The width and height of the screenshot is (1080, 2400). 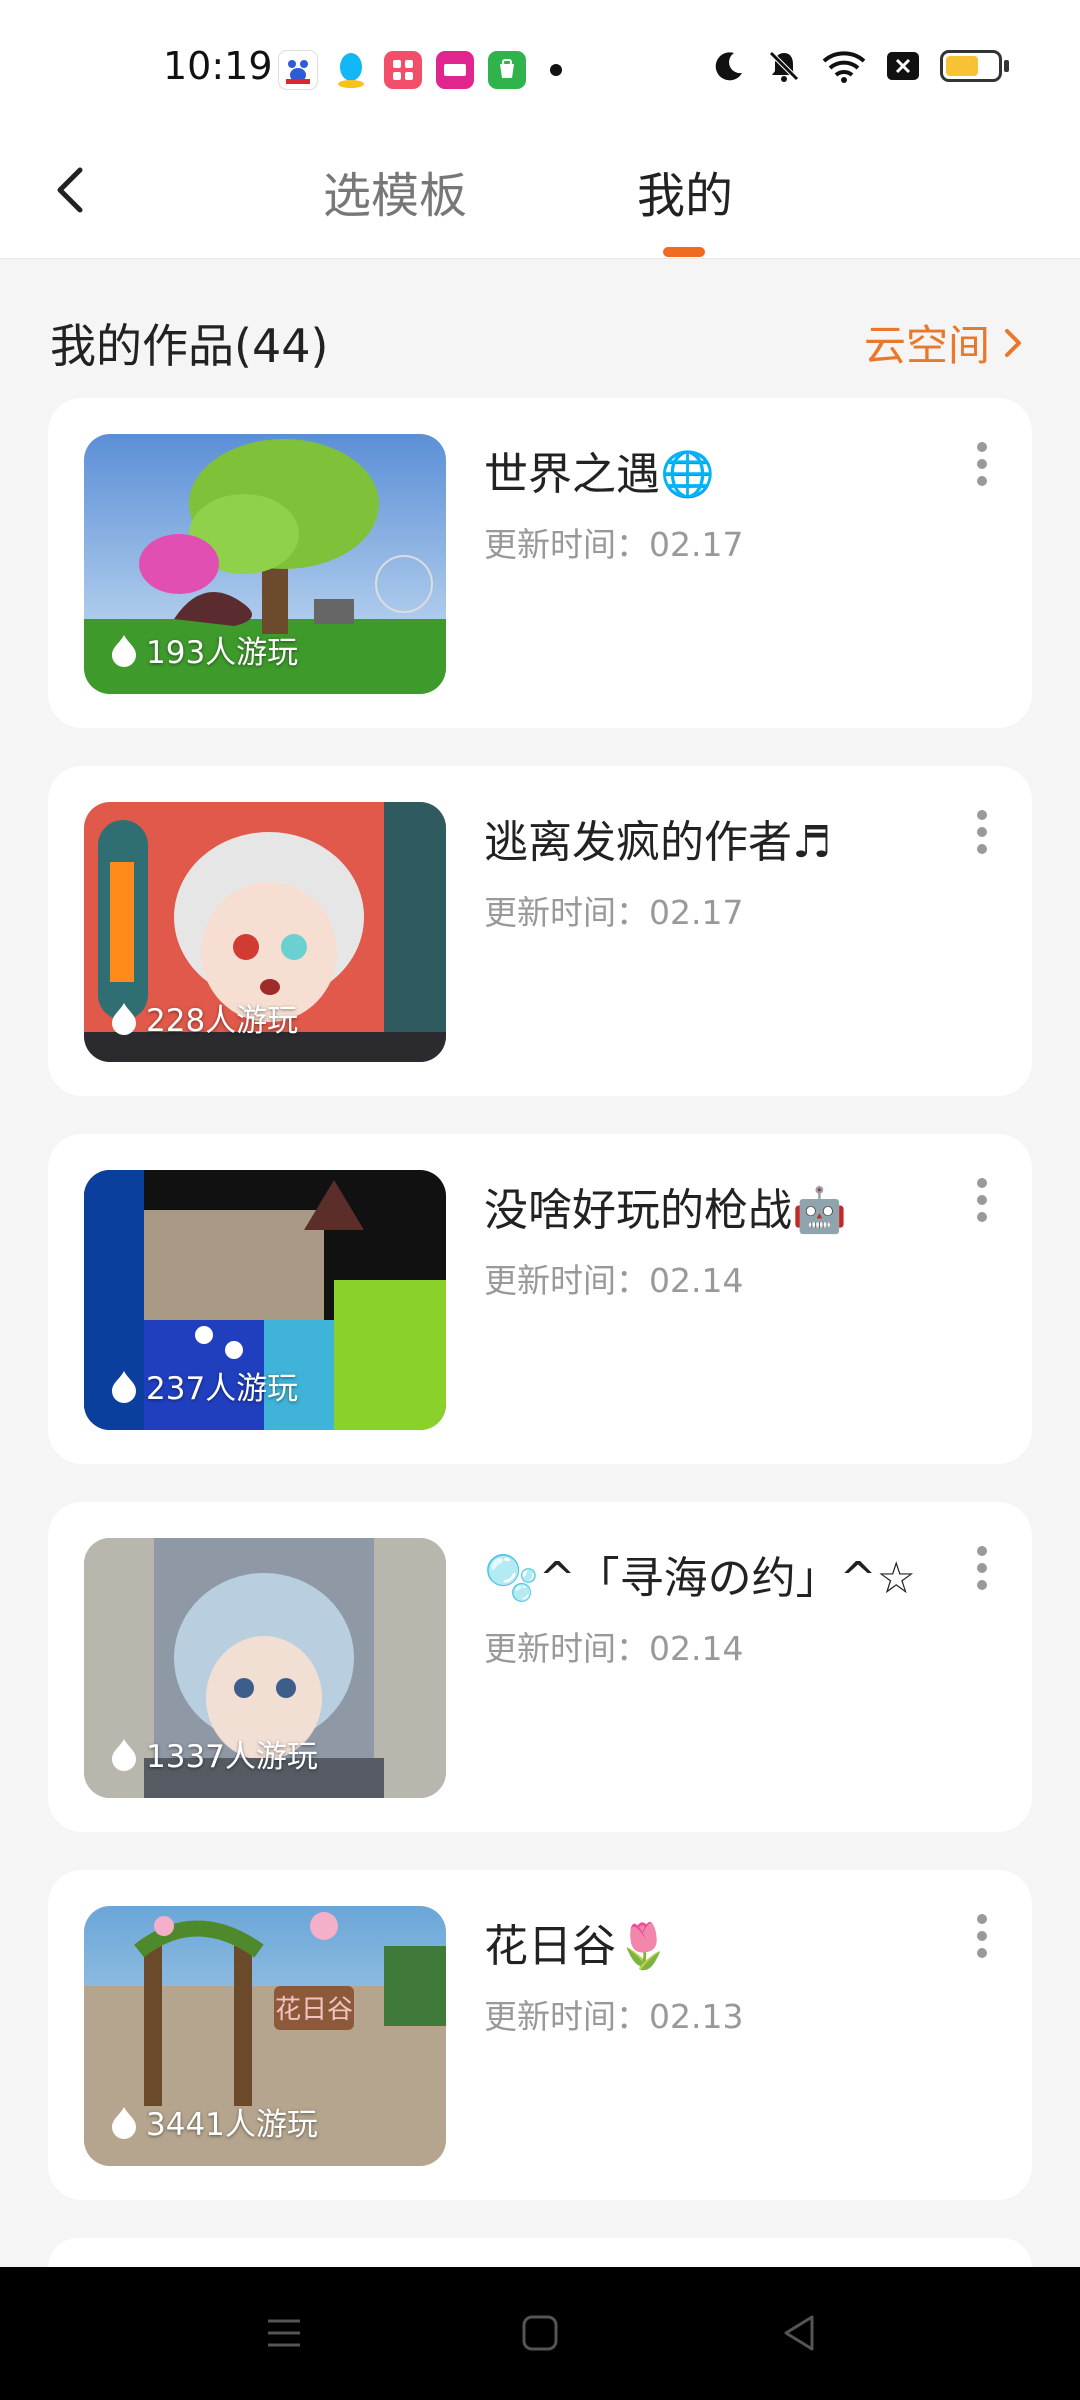 I want to click on plays-badge: 1337人游玩, so click(x=214, y=1753).